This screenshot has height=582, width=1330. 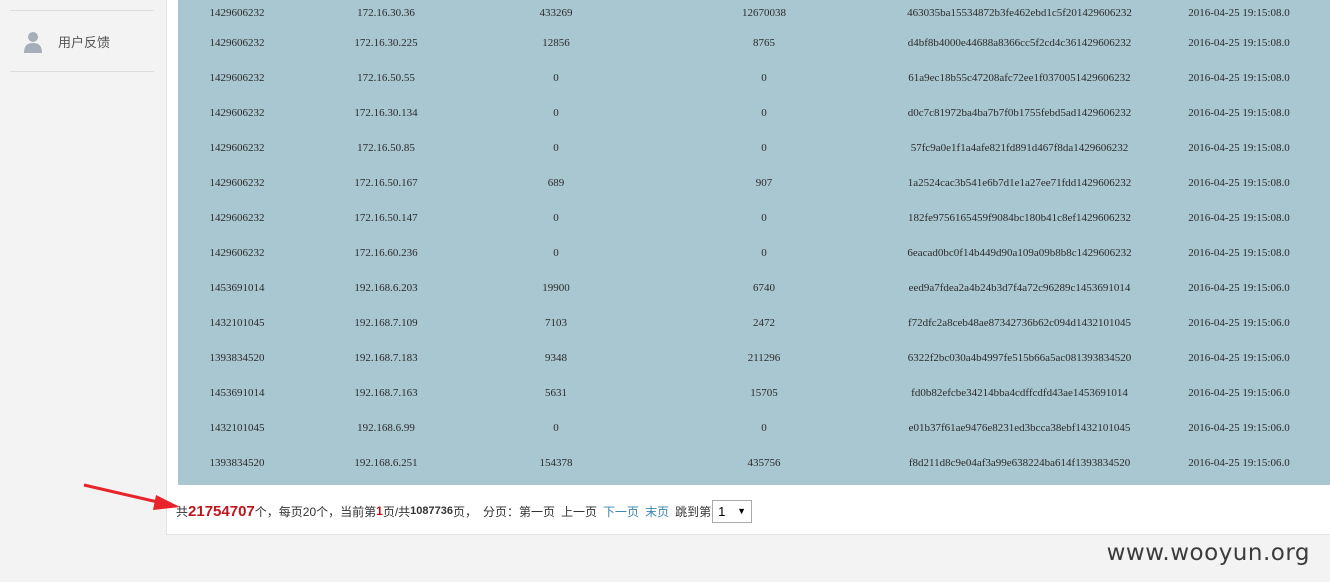 What do you see at coordinates (556, 12) in the screenshot?
I see `table-cell: 433269` at bounding box center [556, 12].